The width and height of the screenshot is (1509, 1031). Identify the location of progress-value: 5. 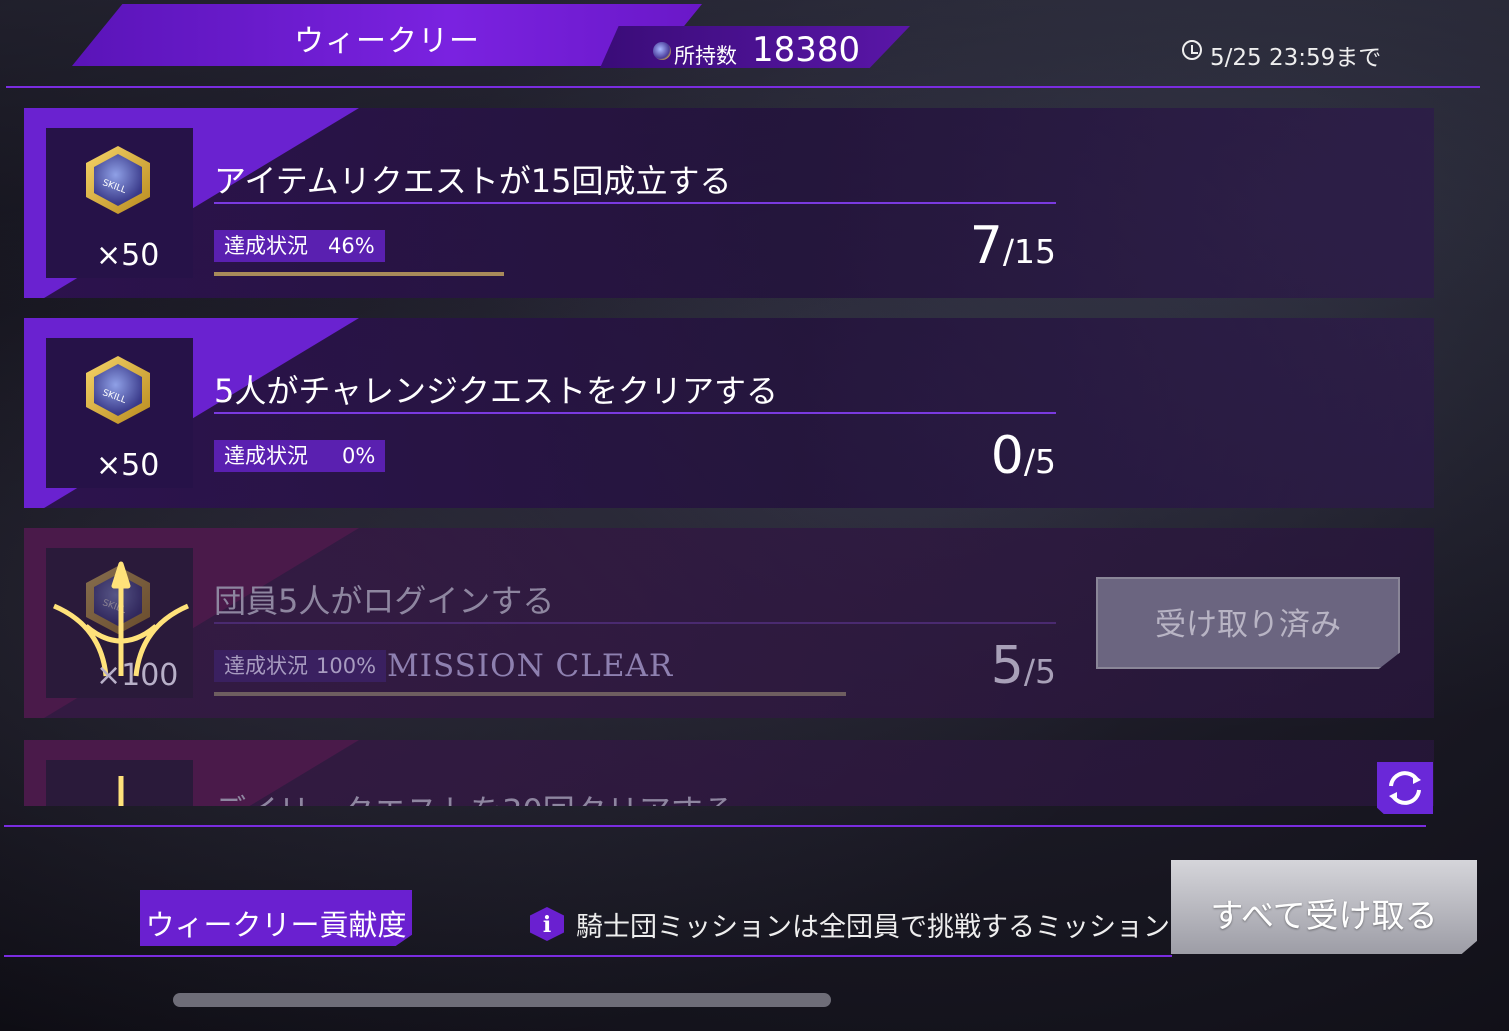
(1007, 666).